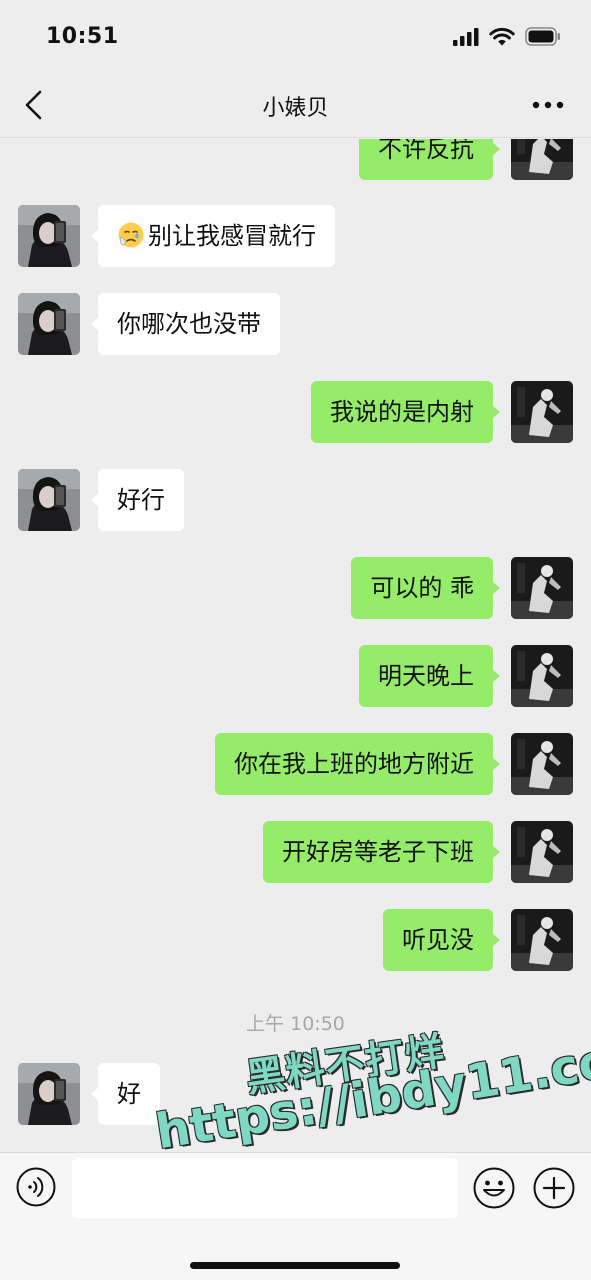 The image size is (591, 1280). I want to click on voice-icon, so click(36, 1187).